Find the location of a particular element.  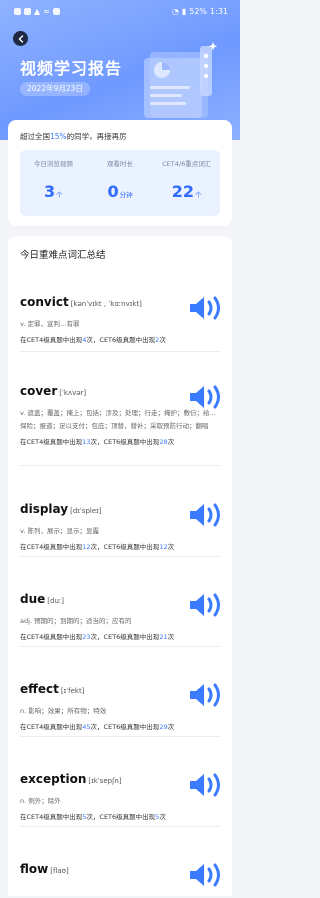

chevron-left-icon is located at coordinates (20, 38).